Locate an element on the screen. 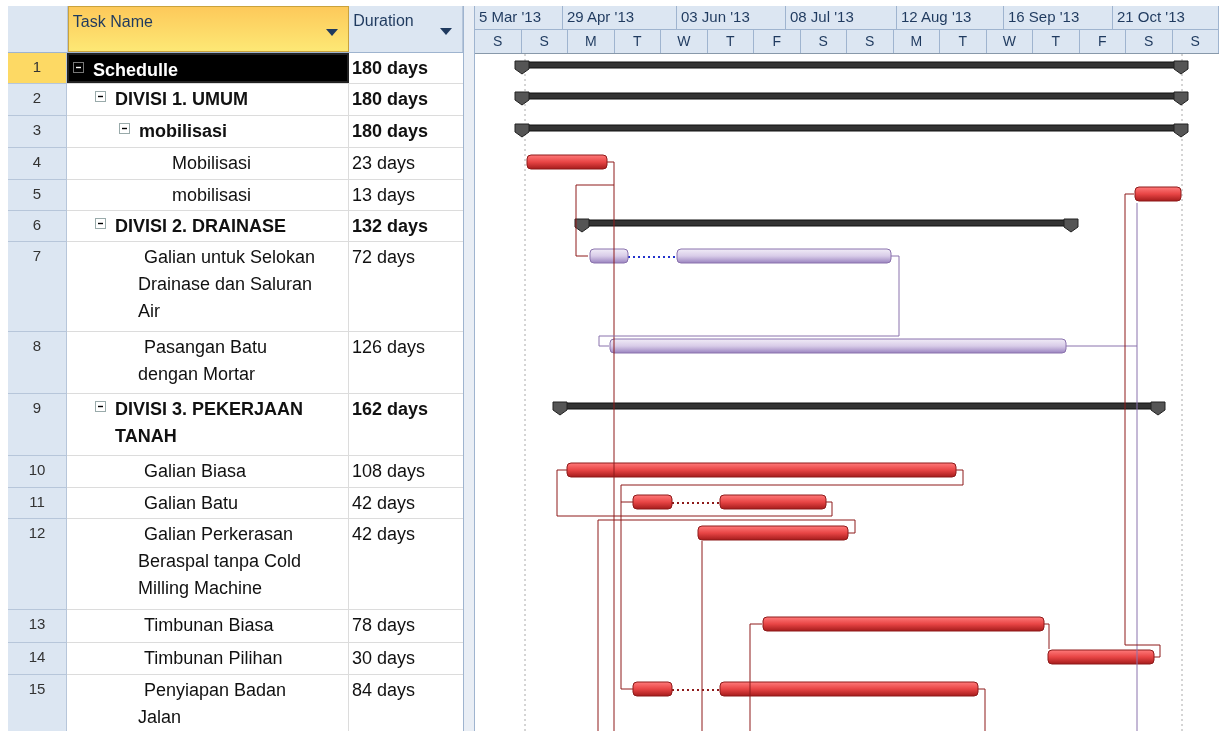 This screenshot has width=1219, height=731. column-header: Task Name is located at coordinates (208, 29).